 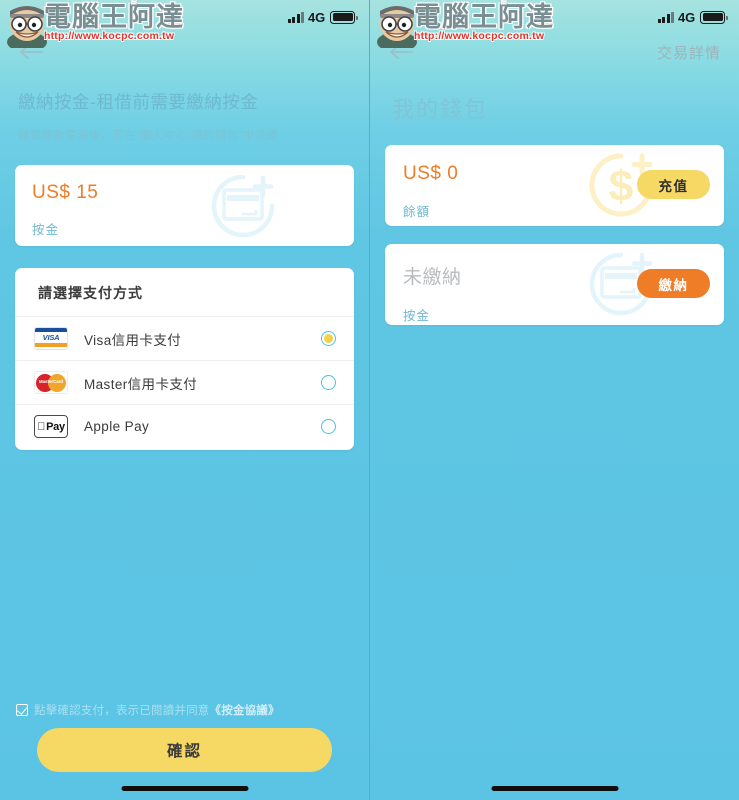 I want to click on transaction-details-link: 交易詳情, so click(x=689, y=52).